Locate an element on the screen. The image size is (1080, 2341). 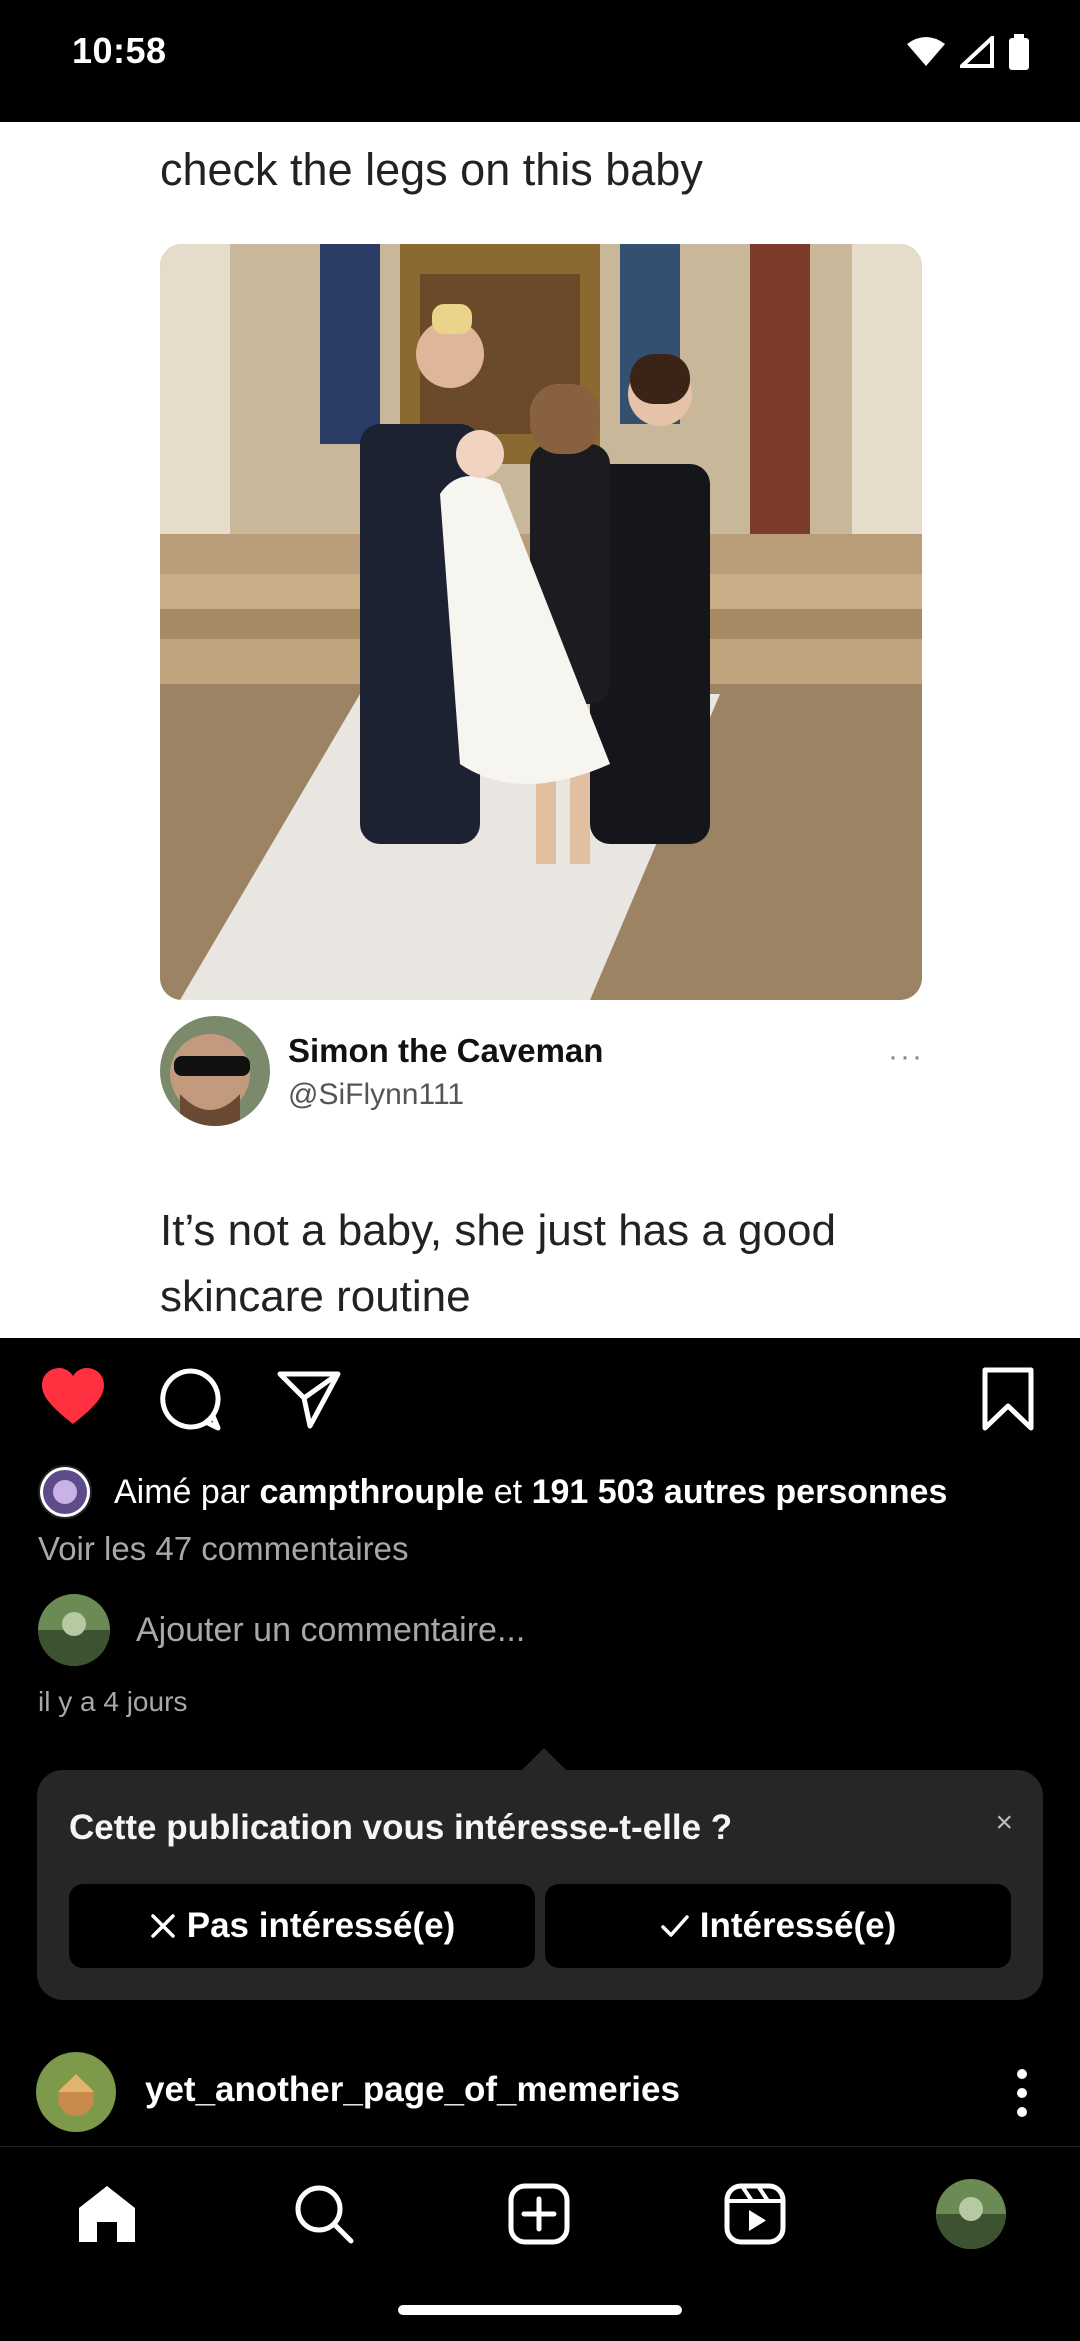
nav-search is located at coordinates (324, 2214).